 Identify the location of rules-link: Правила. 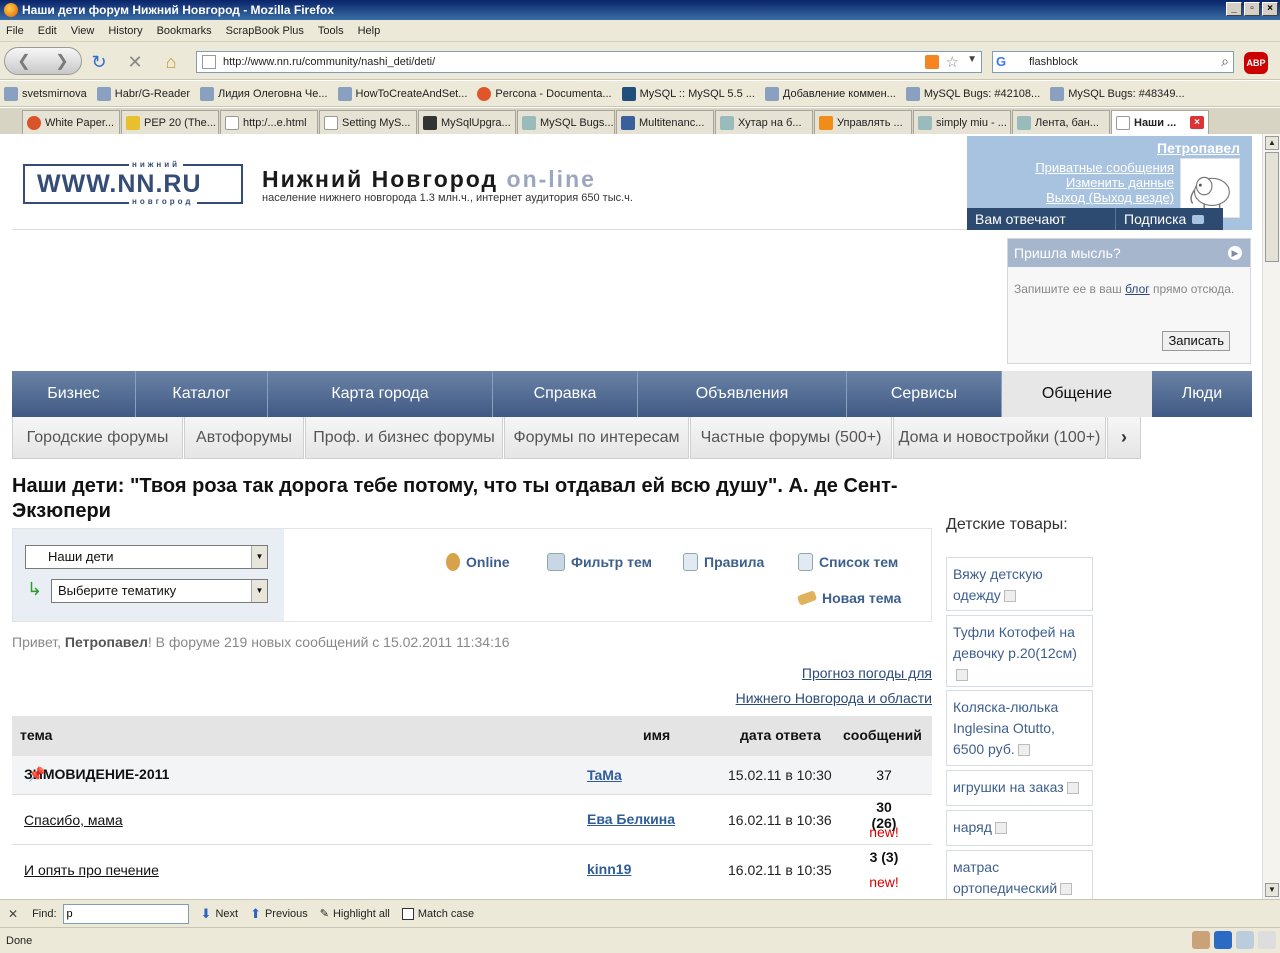
(723, 562).